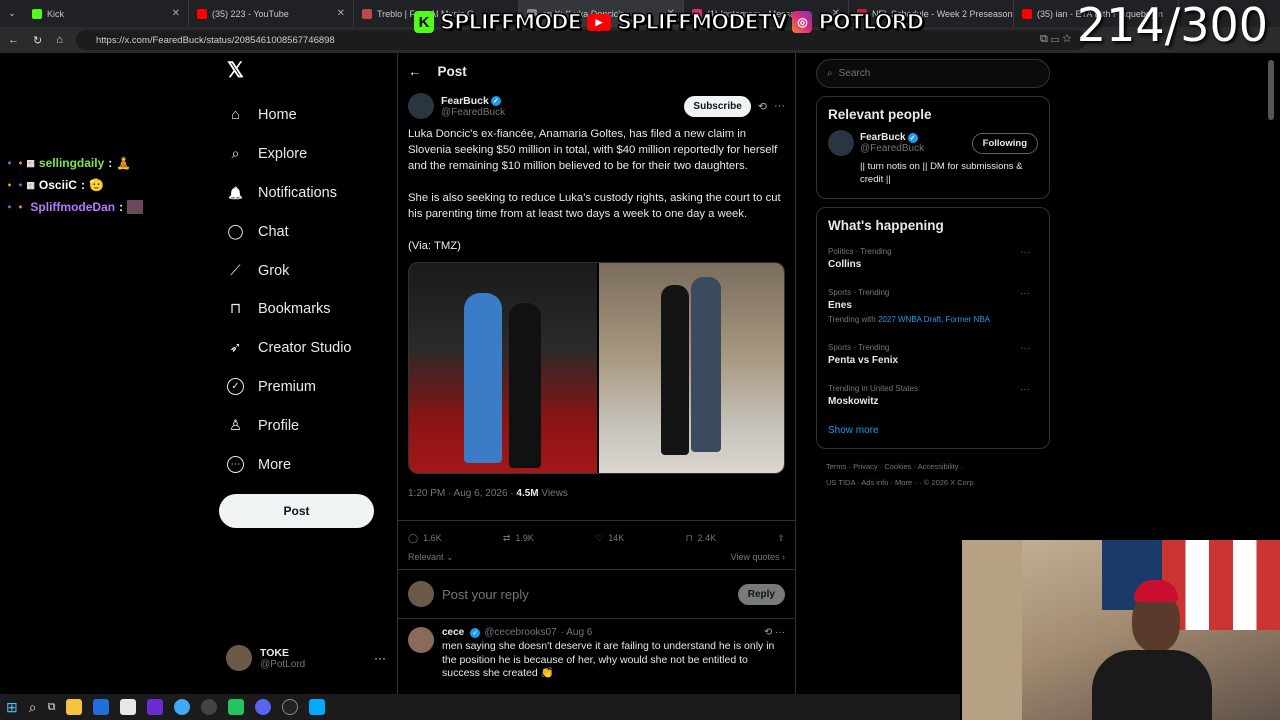 This screenshot has height=720, width=1280. Describe the element at coordinates (304, 387) in the screenshot. I see `nav-item-premium: ✓ Premium` at that location.